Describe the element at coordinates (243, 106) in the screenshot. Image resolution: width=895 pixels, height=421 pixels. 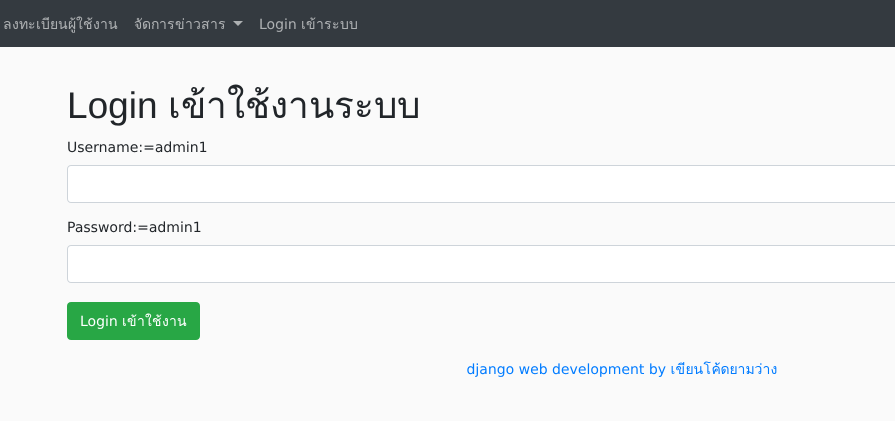
I see `page-heading: Login เข้าใช้งานระบบ` at that location.